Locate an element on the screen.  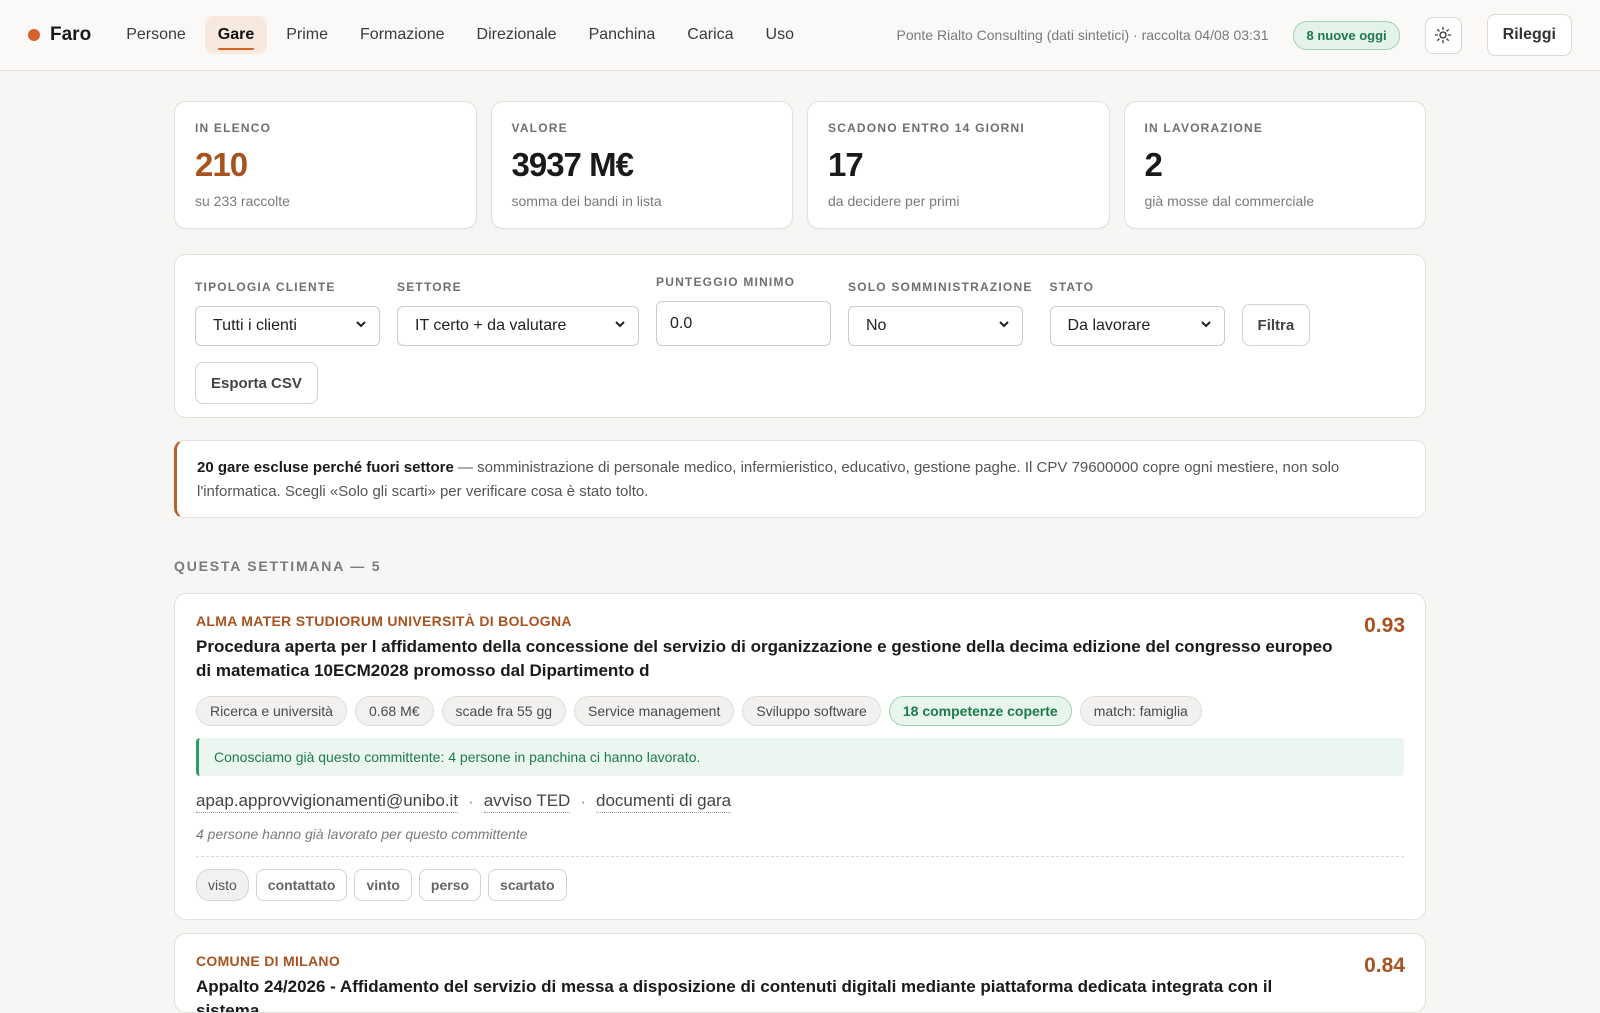
status-vinto-button: vinto is located at coordinates (383, 885).